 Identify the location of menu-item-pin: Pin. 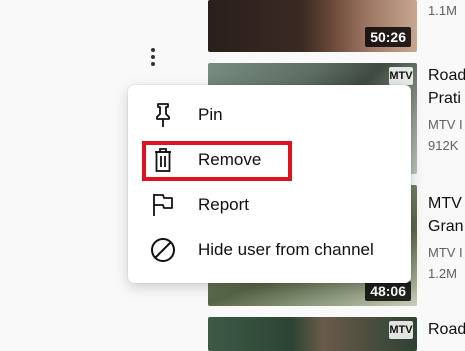
(269, 114).